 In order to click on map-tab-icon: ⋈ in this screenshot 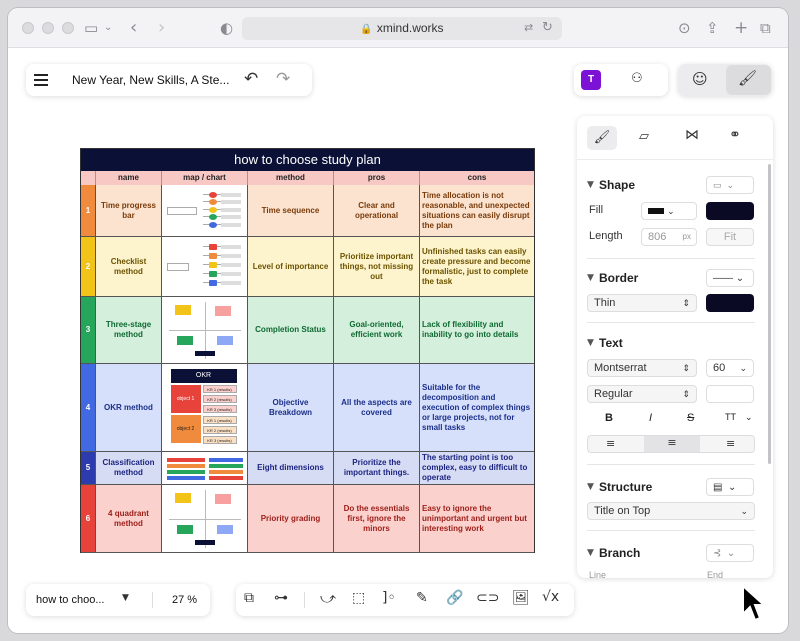, I will do `click(692, 135)`.